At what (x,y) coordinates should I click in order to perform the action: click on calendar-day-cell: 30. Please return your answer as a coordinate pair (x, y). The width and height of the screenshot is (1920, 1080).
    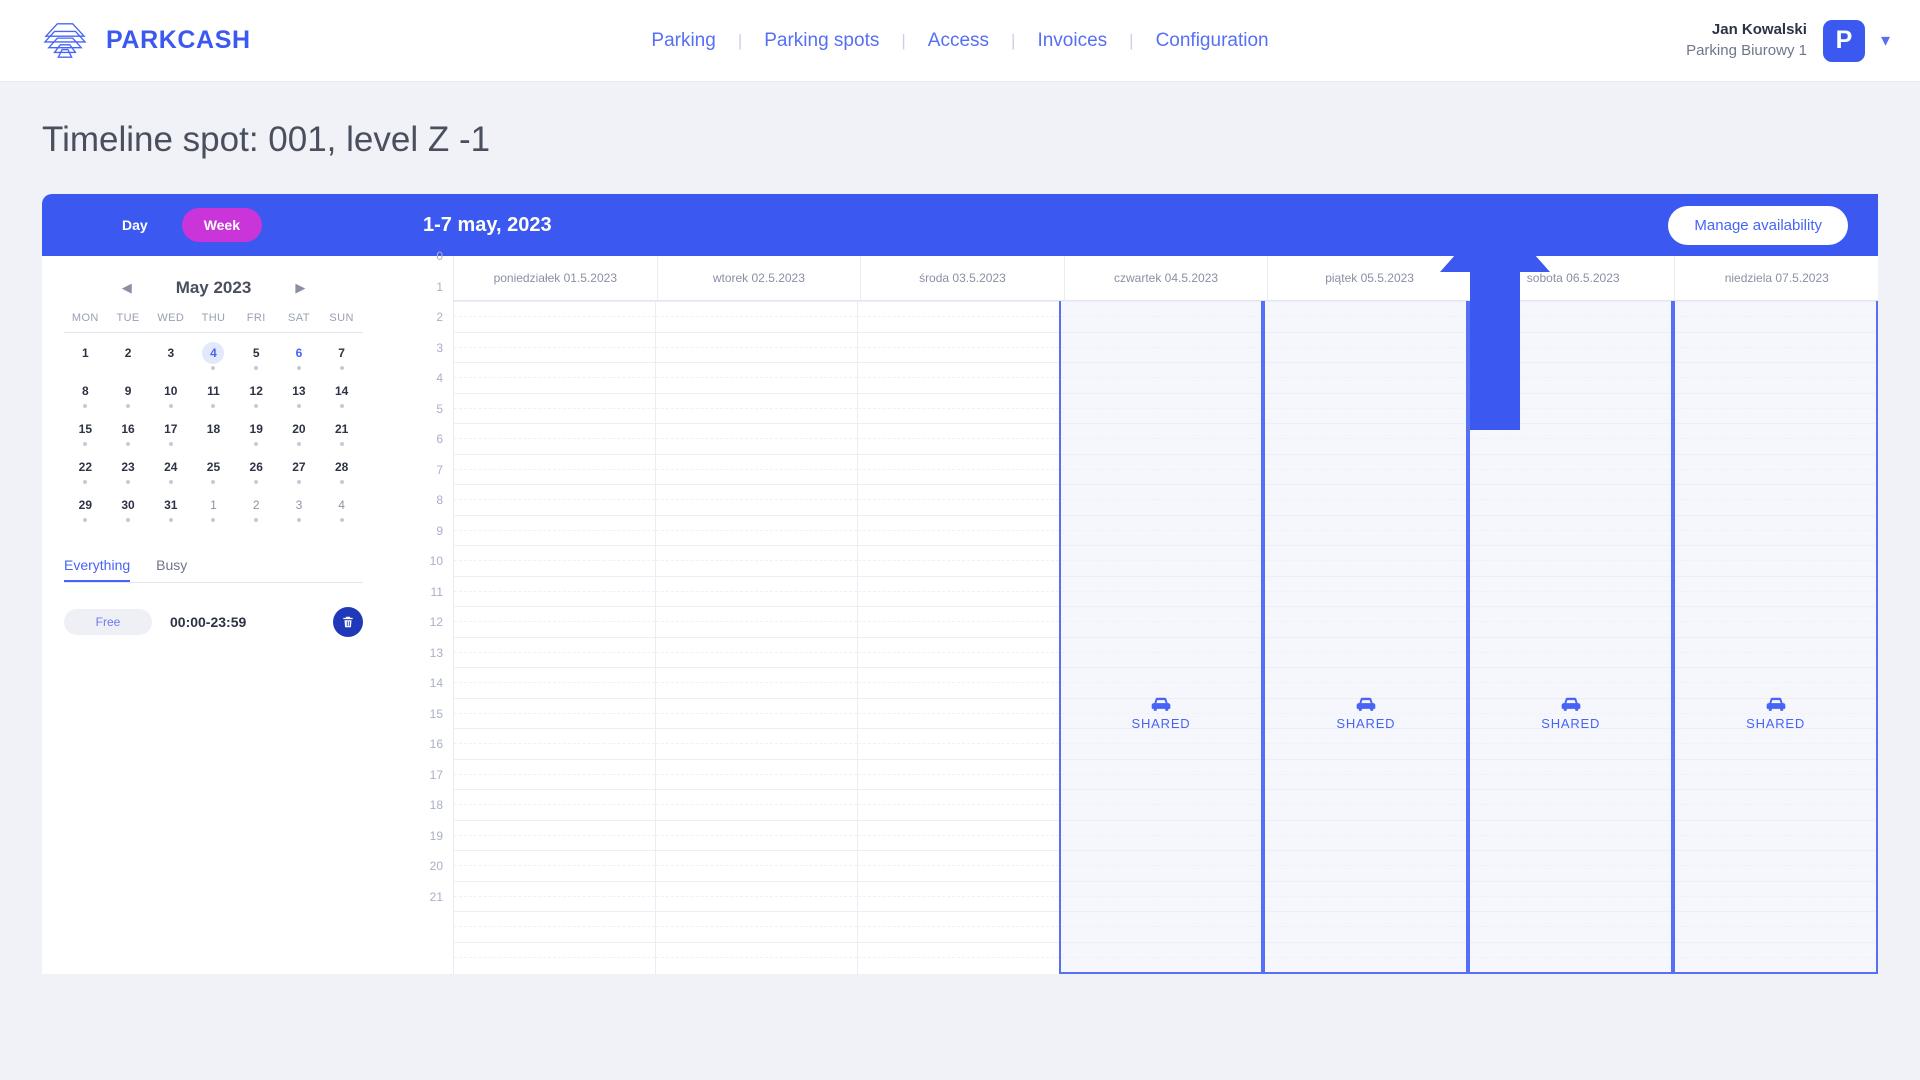
    Looking at the image, I should click on (128, 508).